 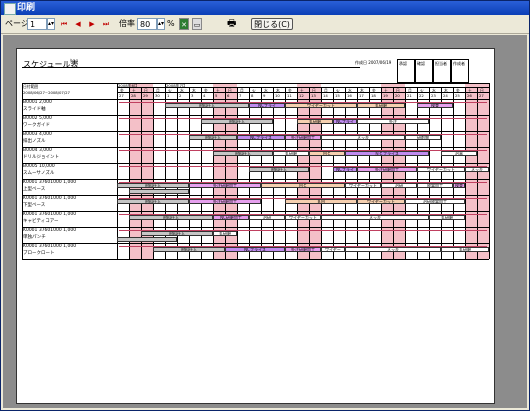 What do you see at coordinates (106, 24) in the screenshot?
I see `last-page-icon: ⏭` at bounding box center [106, 24].